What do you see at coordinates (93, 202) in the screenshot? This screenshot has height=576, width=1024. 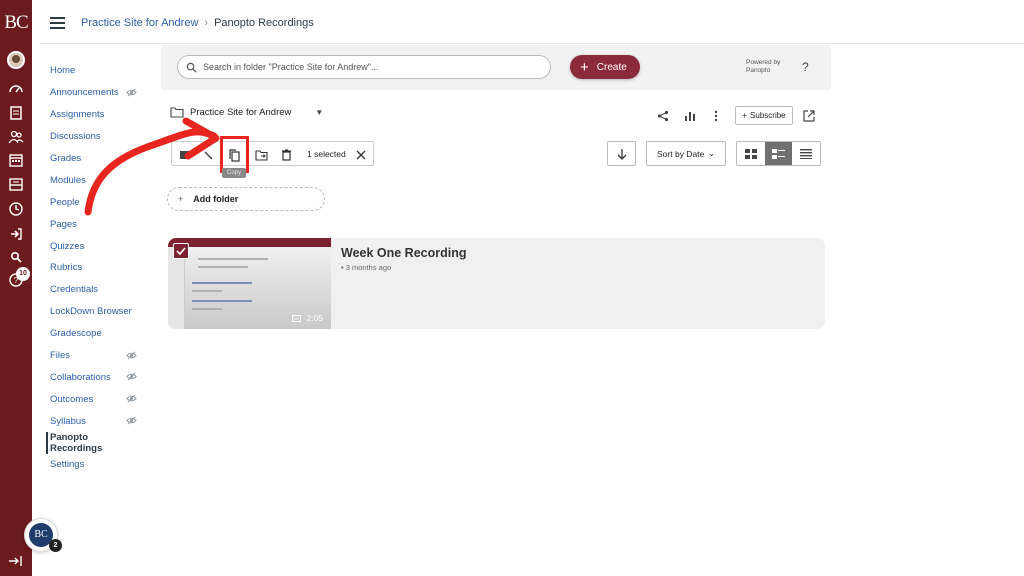 I see `course-nav-item: People` at bounding box center [93, 202].